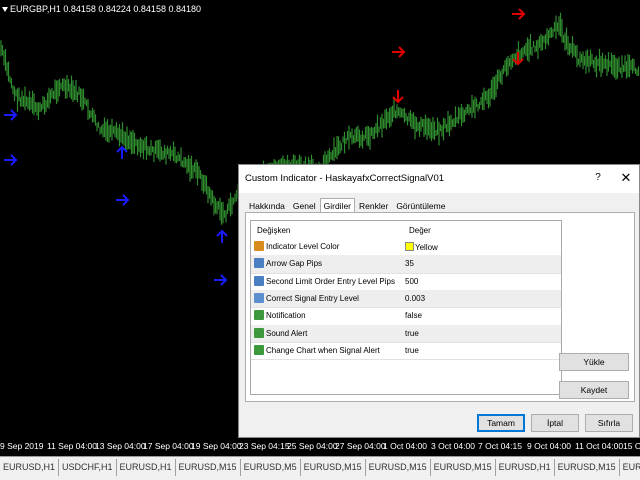 The image size is (640, 480). What do you see at coordinates (323, 350) in the screenshot?
I see `param-name: Change Chart when Signal Alert` at bounding box center [323, 350].